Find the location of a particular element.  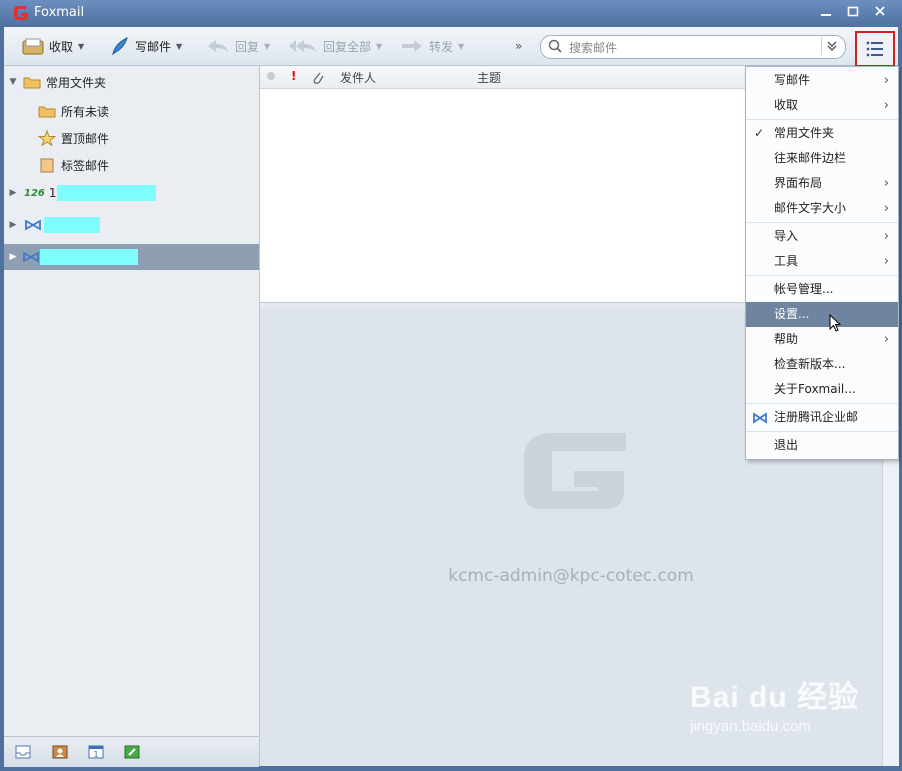

reply-button: 回复 ▼ is located at coordinates (238, 46).